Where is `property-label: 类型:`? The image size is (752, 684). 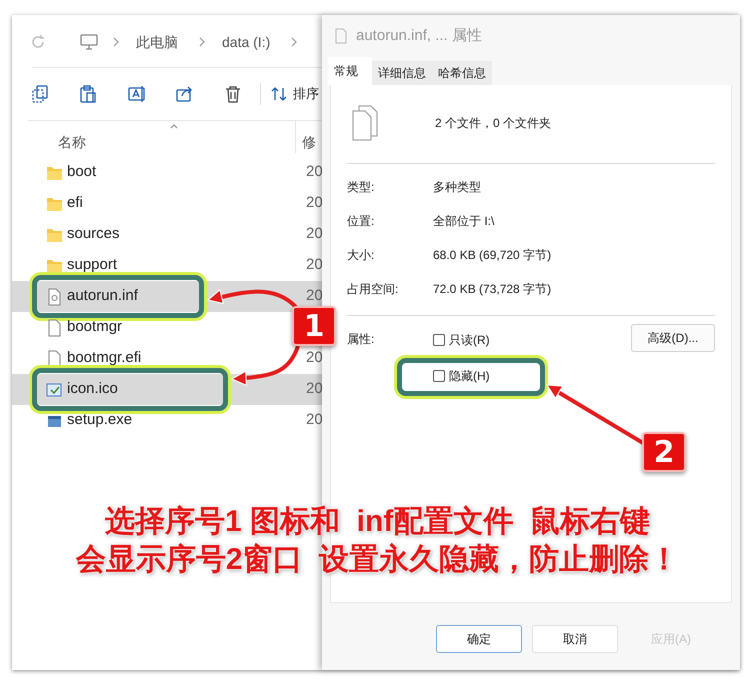
property-label: 类型: is located at coordinates (361, 187).